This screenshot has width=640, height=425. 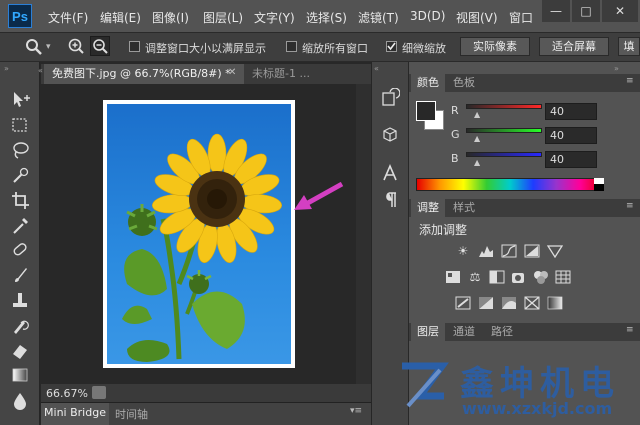 What do you see at coordinates (206, 393) in the screenshot?
I see `status-bar` at bounding box center [206, 393].